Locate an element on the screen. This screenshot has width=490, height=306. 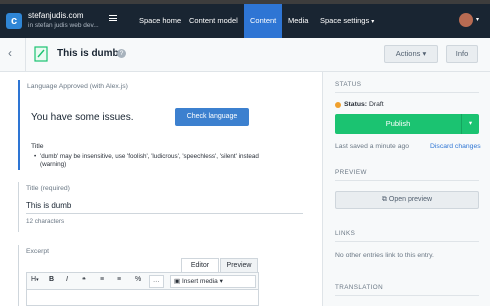
status-heading: STATUS is located at coordinates (348, 84).